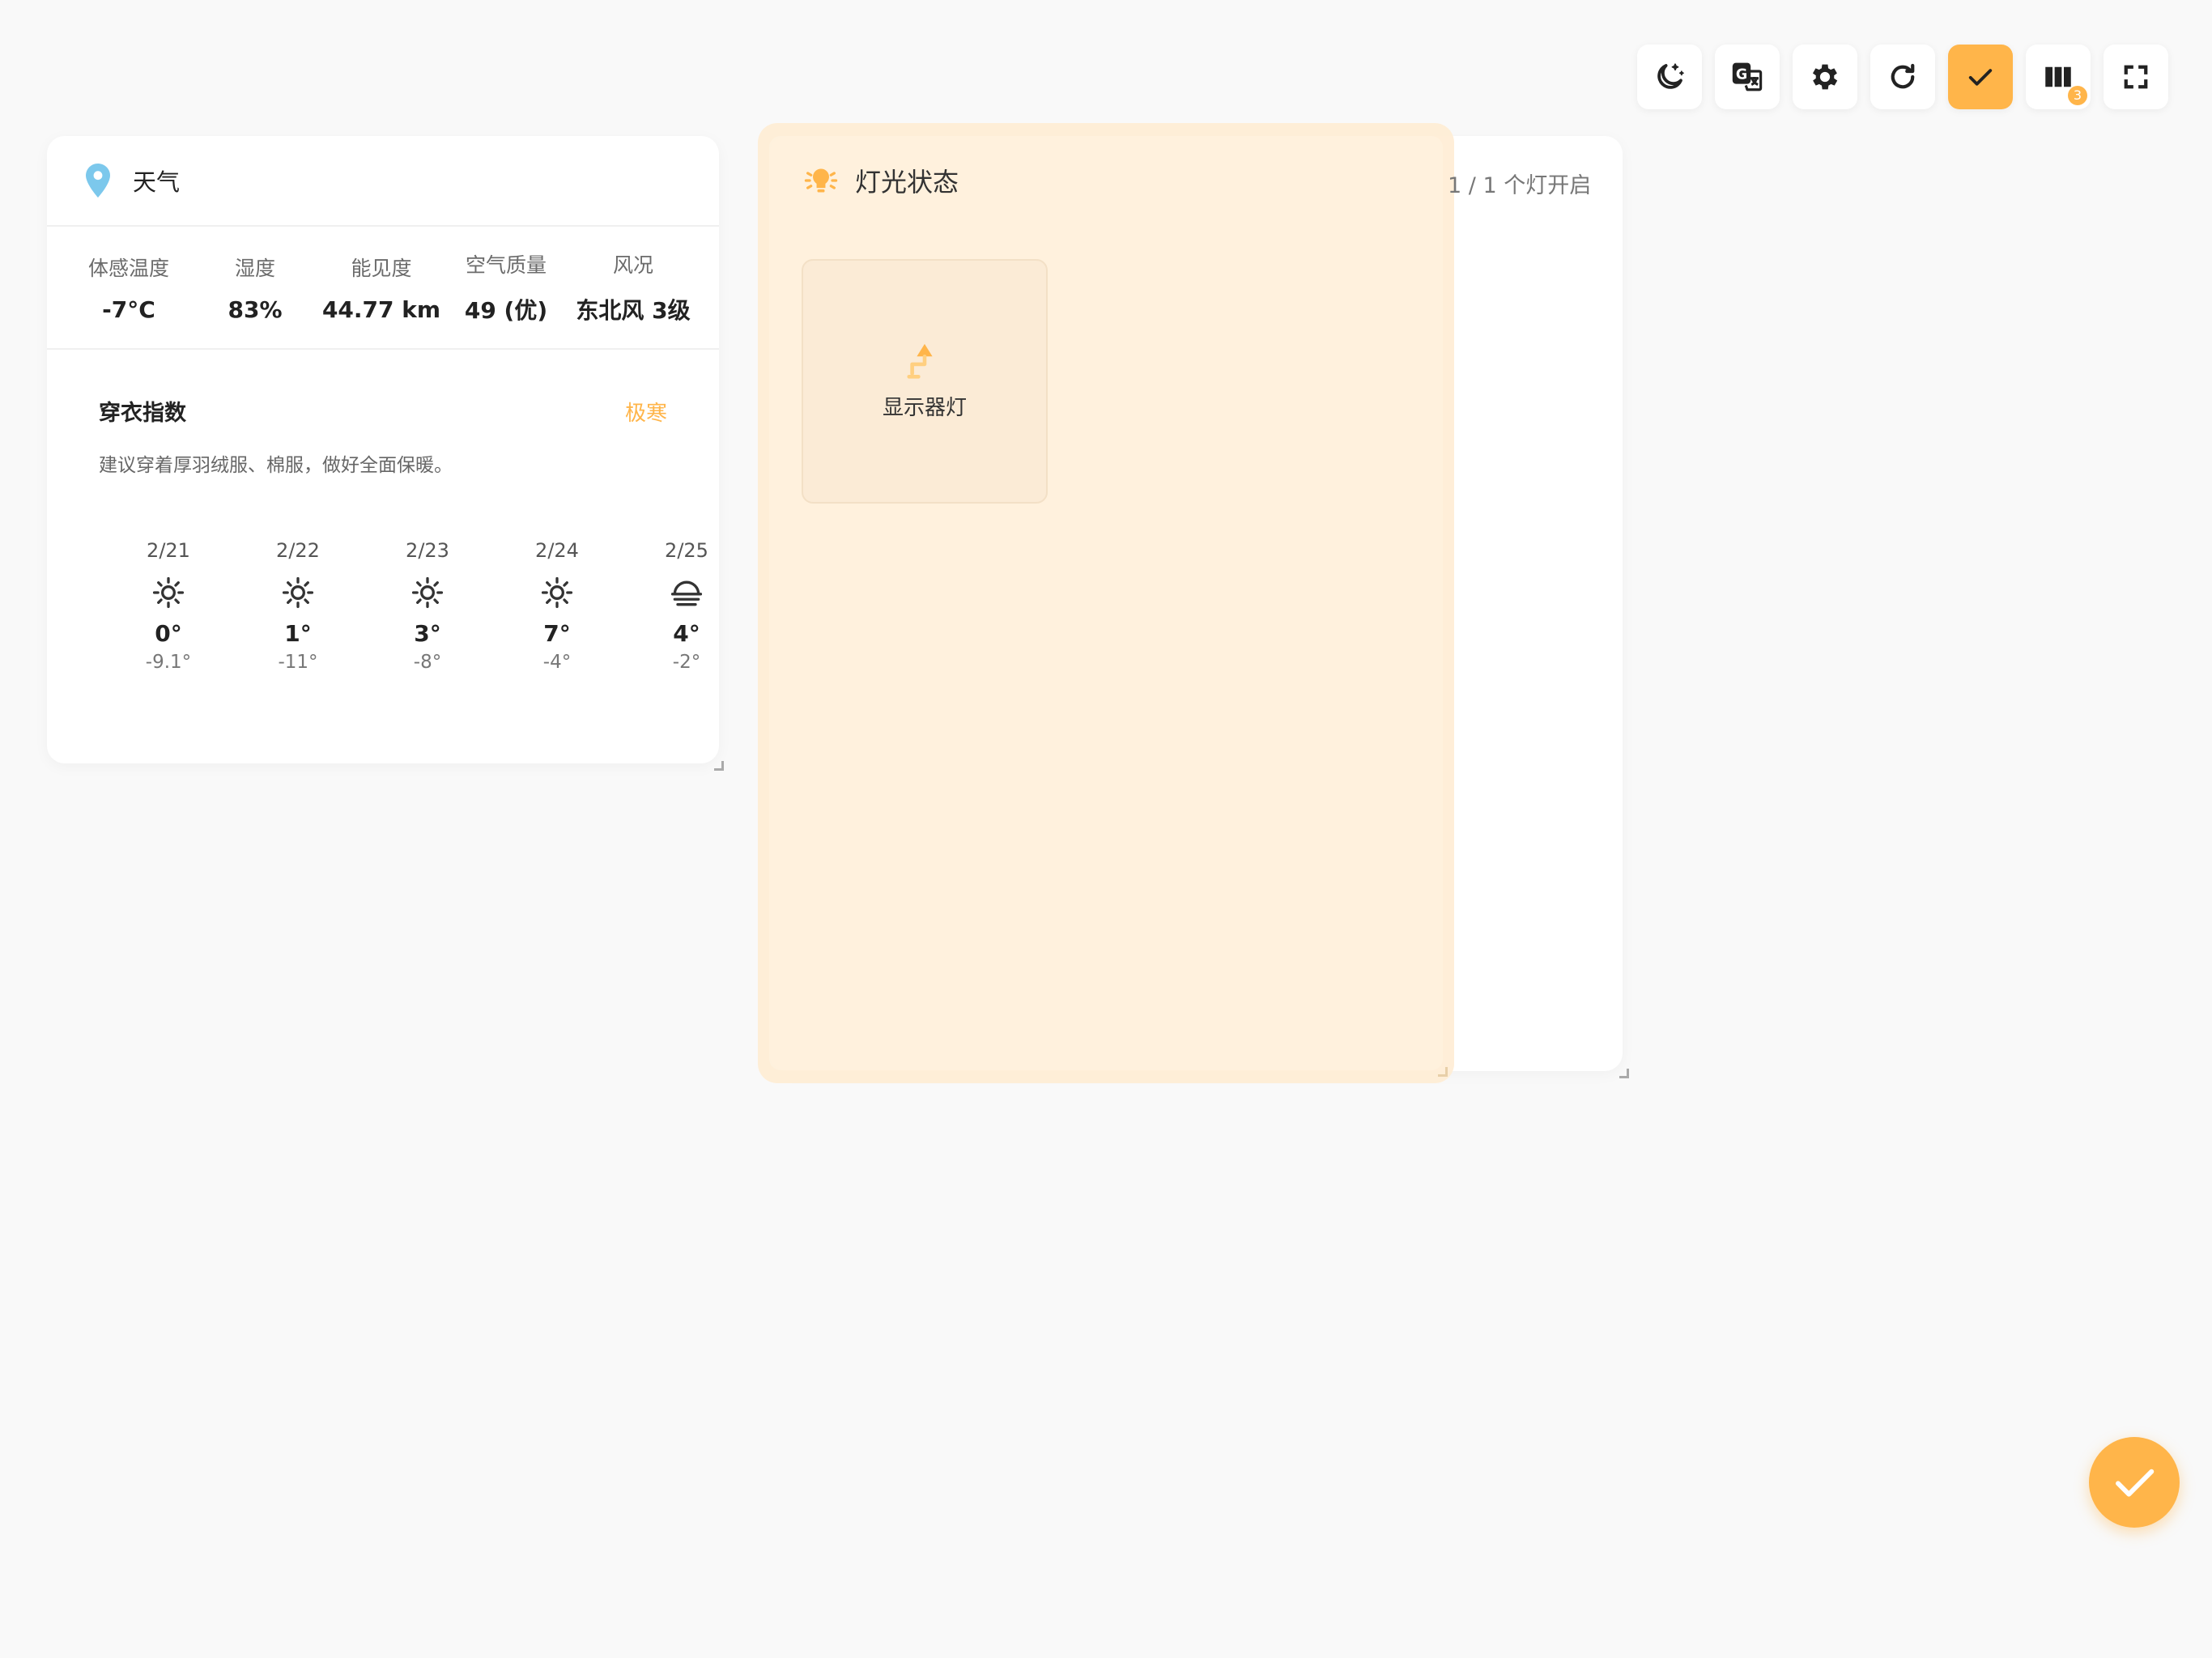 The height and width of the screenshot is (1658, 2212). I want to click on columns-count-badge: 3, so click(2078, 95).